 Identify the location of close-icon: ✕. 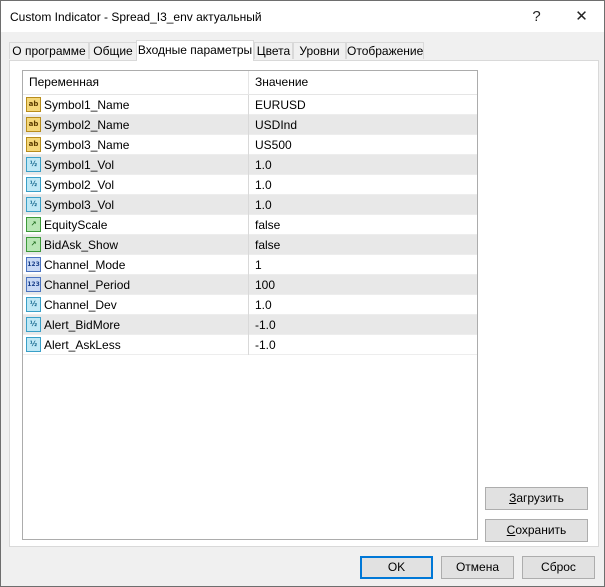
(581, 16).